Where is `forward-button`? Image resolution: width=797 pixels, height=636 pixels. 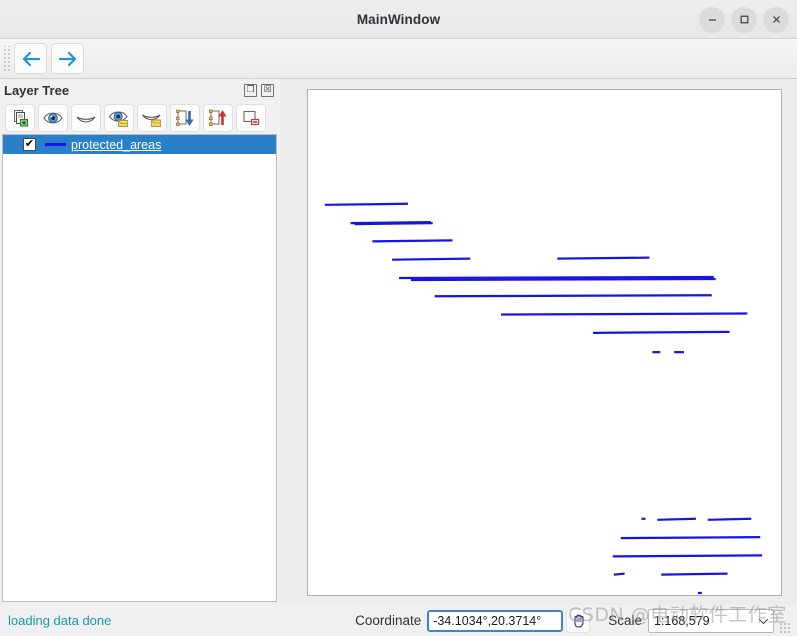
forward-button is located at coordinates (67, 58).